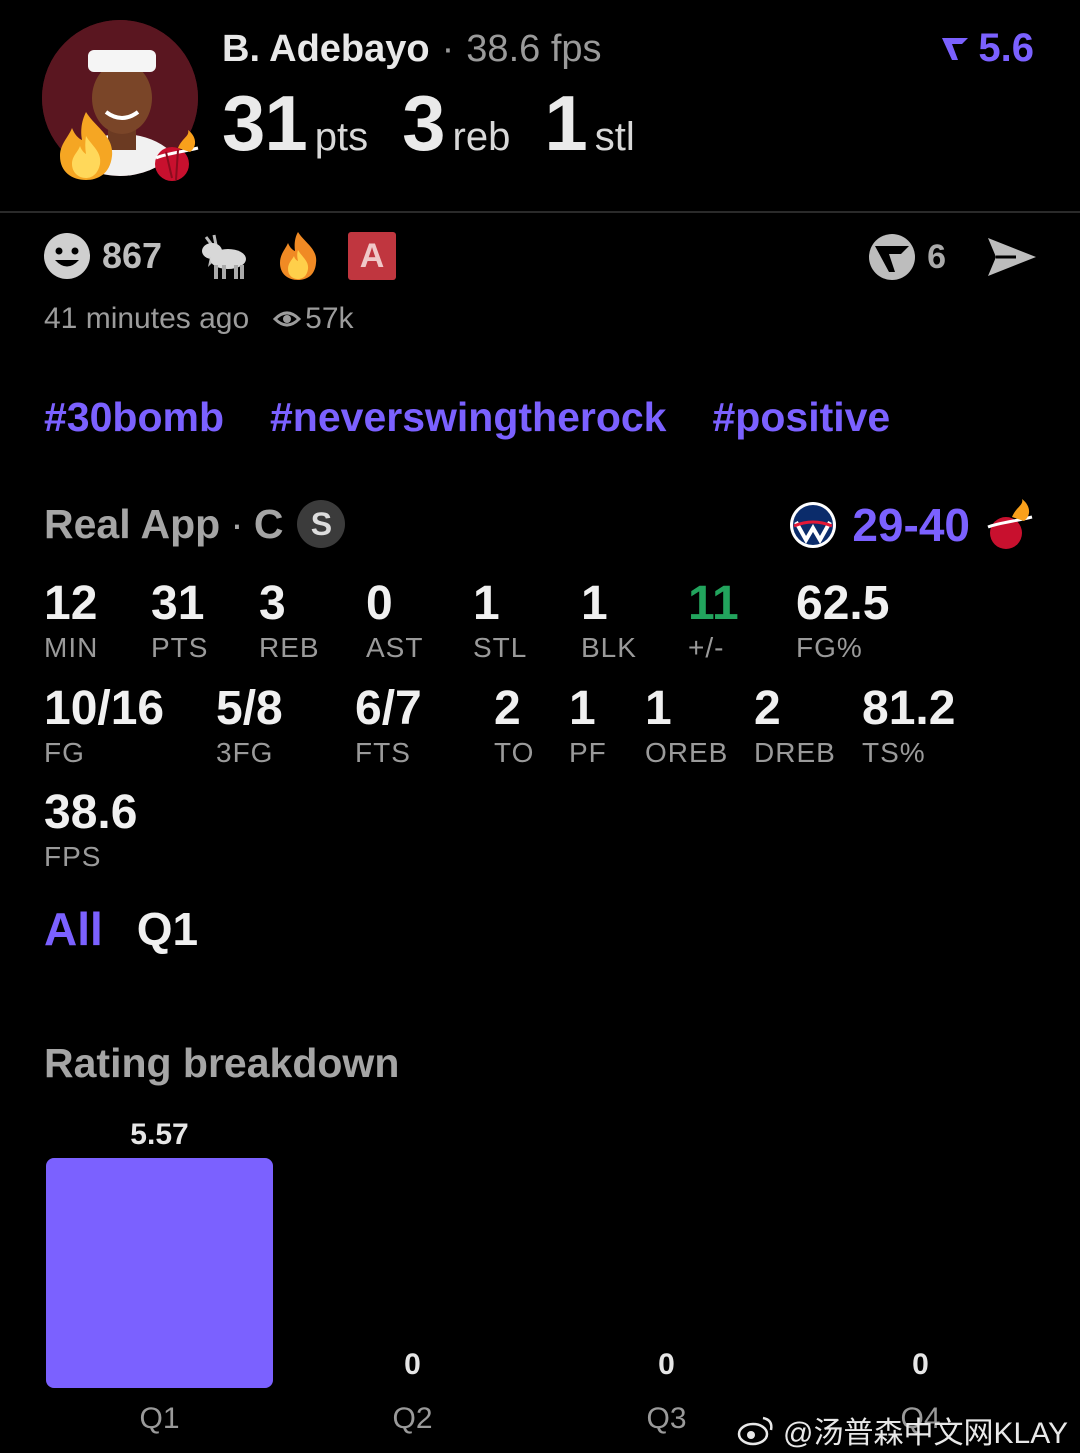  I want to click on stat-label: FPS, so click(73, 856).